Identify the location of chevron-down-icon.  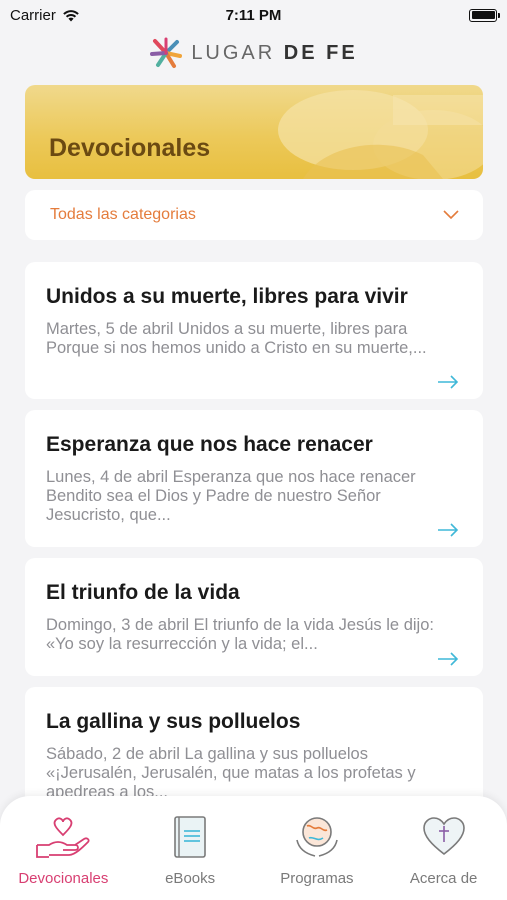
(451, 215).